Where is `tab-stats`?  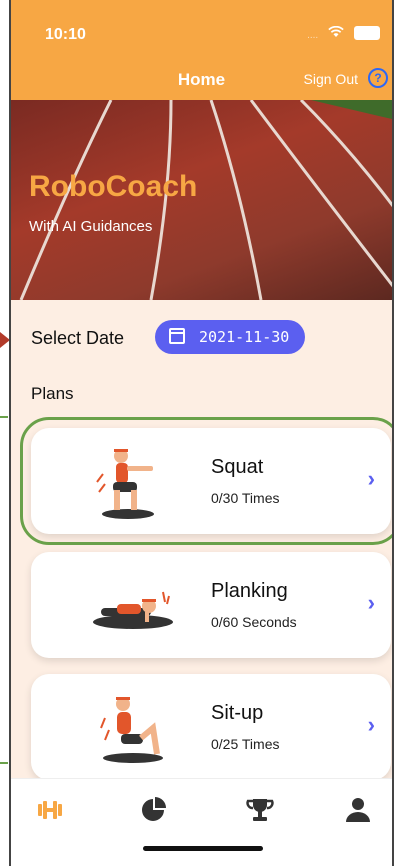 tab-stats is located at coordinates (154, 810).